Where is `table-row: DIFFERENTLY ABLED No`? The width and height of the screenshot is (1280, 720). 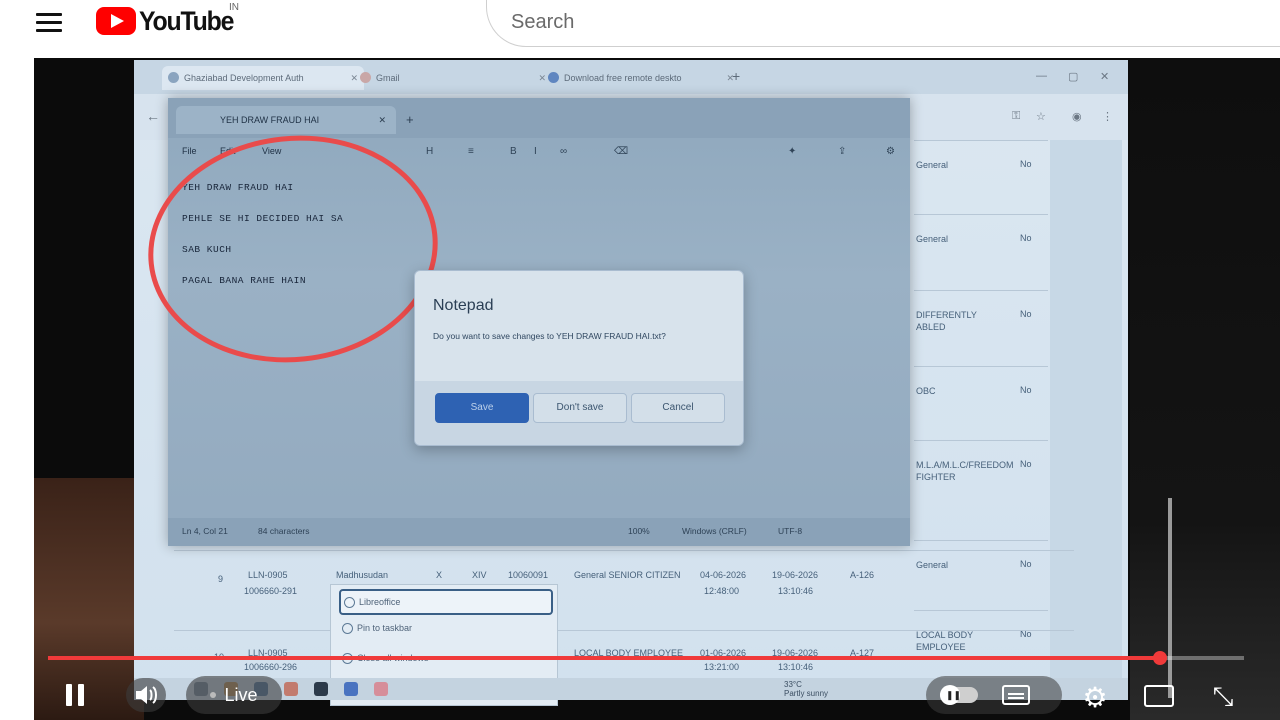 table-row: DIFFERENTLY ABLED No is located at coordinates (981, 327).